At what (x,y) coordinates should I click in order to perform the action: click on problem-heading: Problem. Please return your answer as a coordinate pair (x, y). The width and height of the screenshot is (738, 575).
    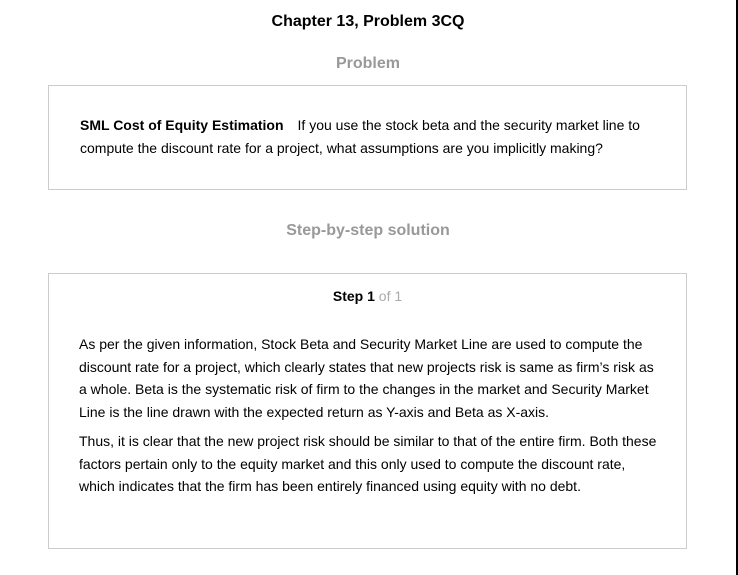
    Looking at the image, I should click on (367, 63).